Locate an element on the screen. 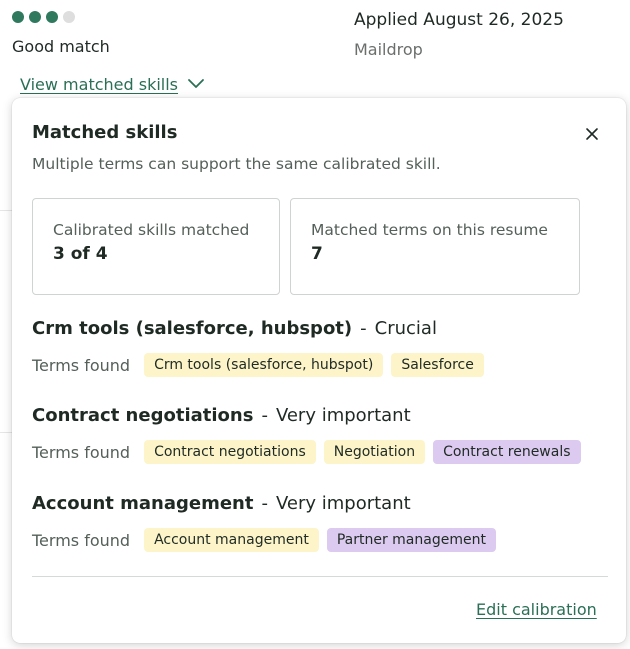  stat-value: 7 is located at coordinates (317, 254).